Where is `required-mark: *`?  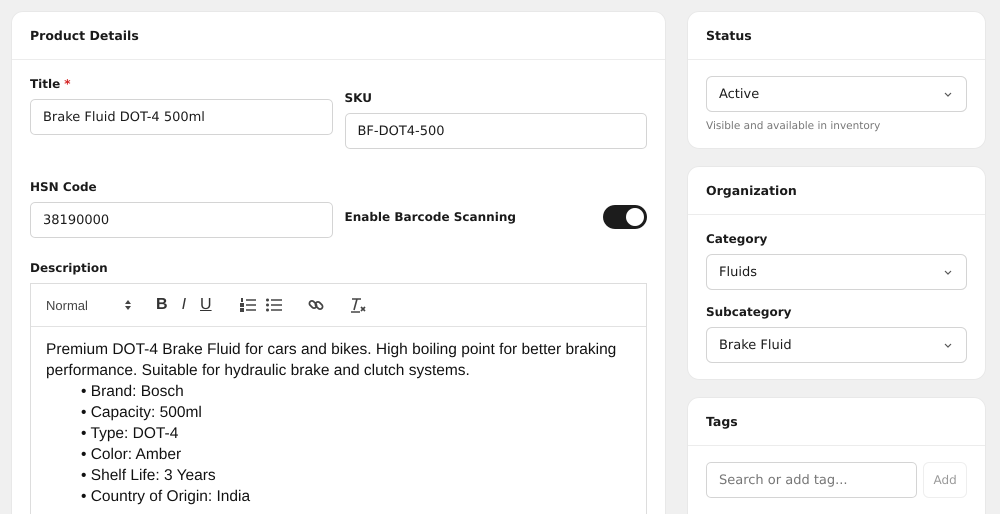
required-mark: * is located at coordinates (67, 84).